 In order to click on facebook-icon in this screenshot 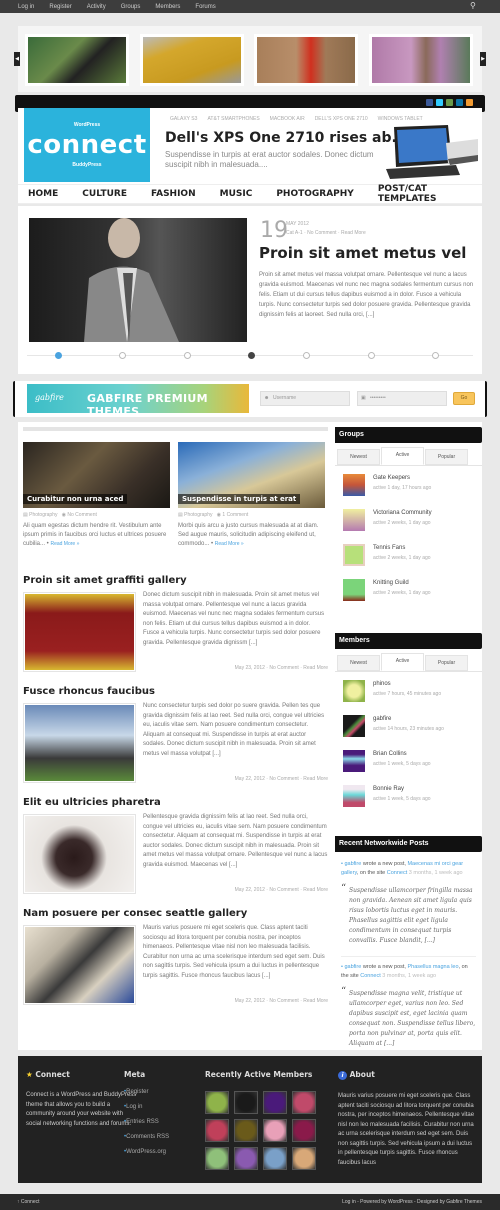, I will do `click(429, 102)`.